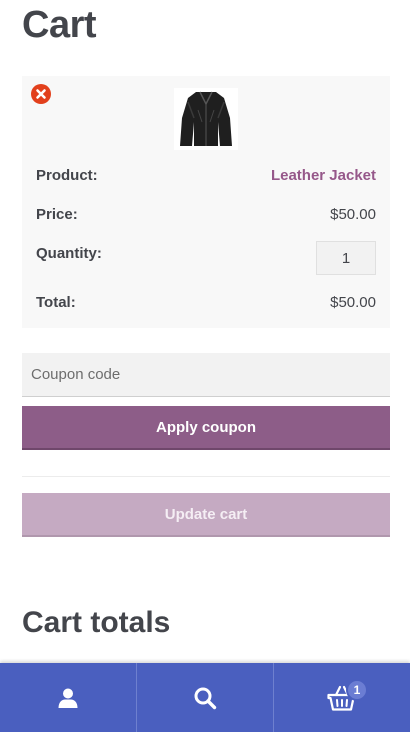 Image resolution: width=410 pixels, height=732 pixels. What do you see at coordinates (96, 622) in the screenshot?
I see `cart-totals-title: Cart totals` at bounding box center [96, 622].